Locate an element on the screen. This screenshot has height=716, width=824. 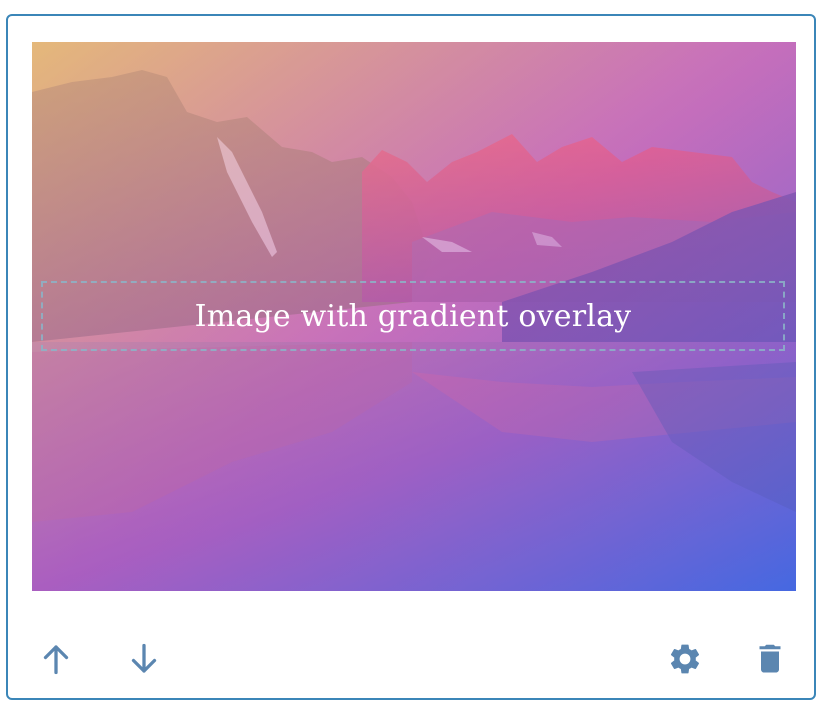
caption-box: Image with gradient overlay is located at coordinates (413, 316).